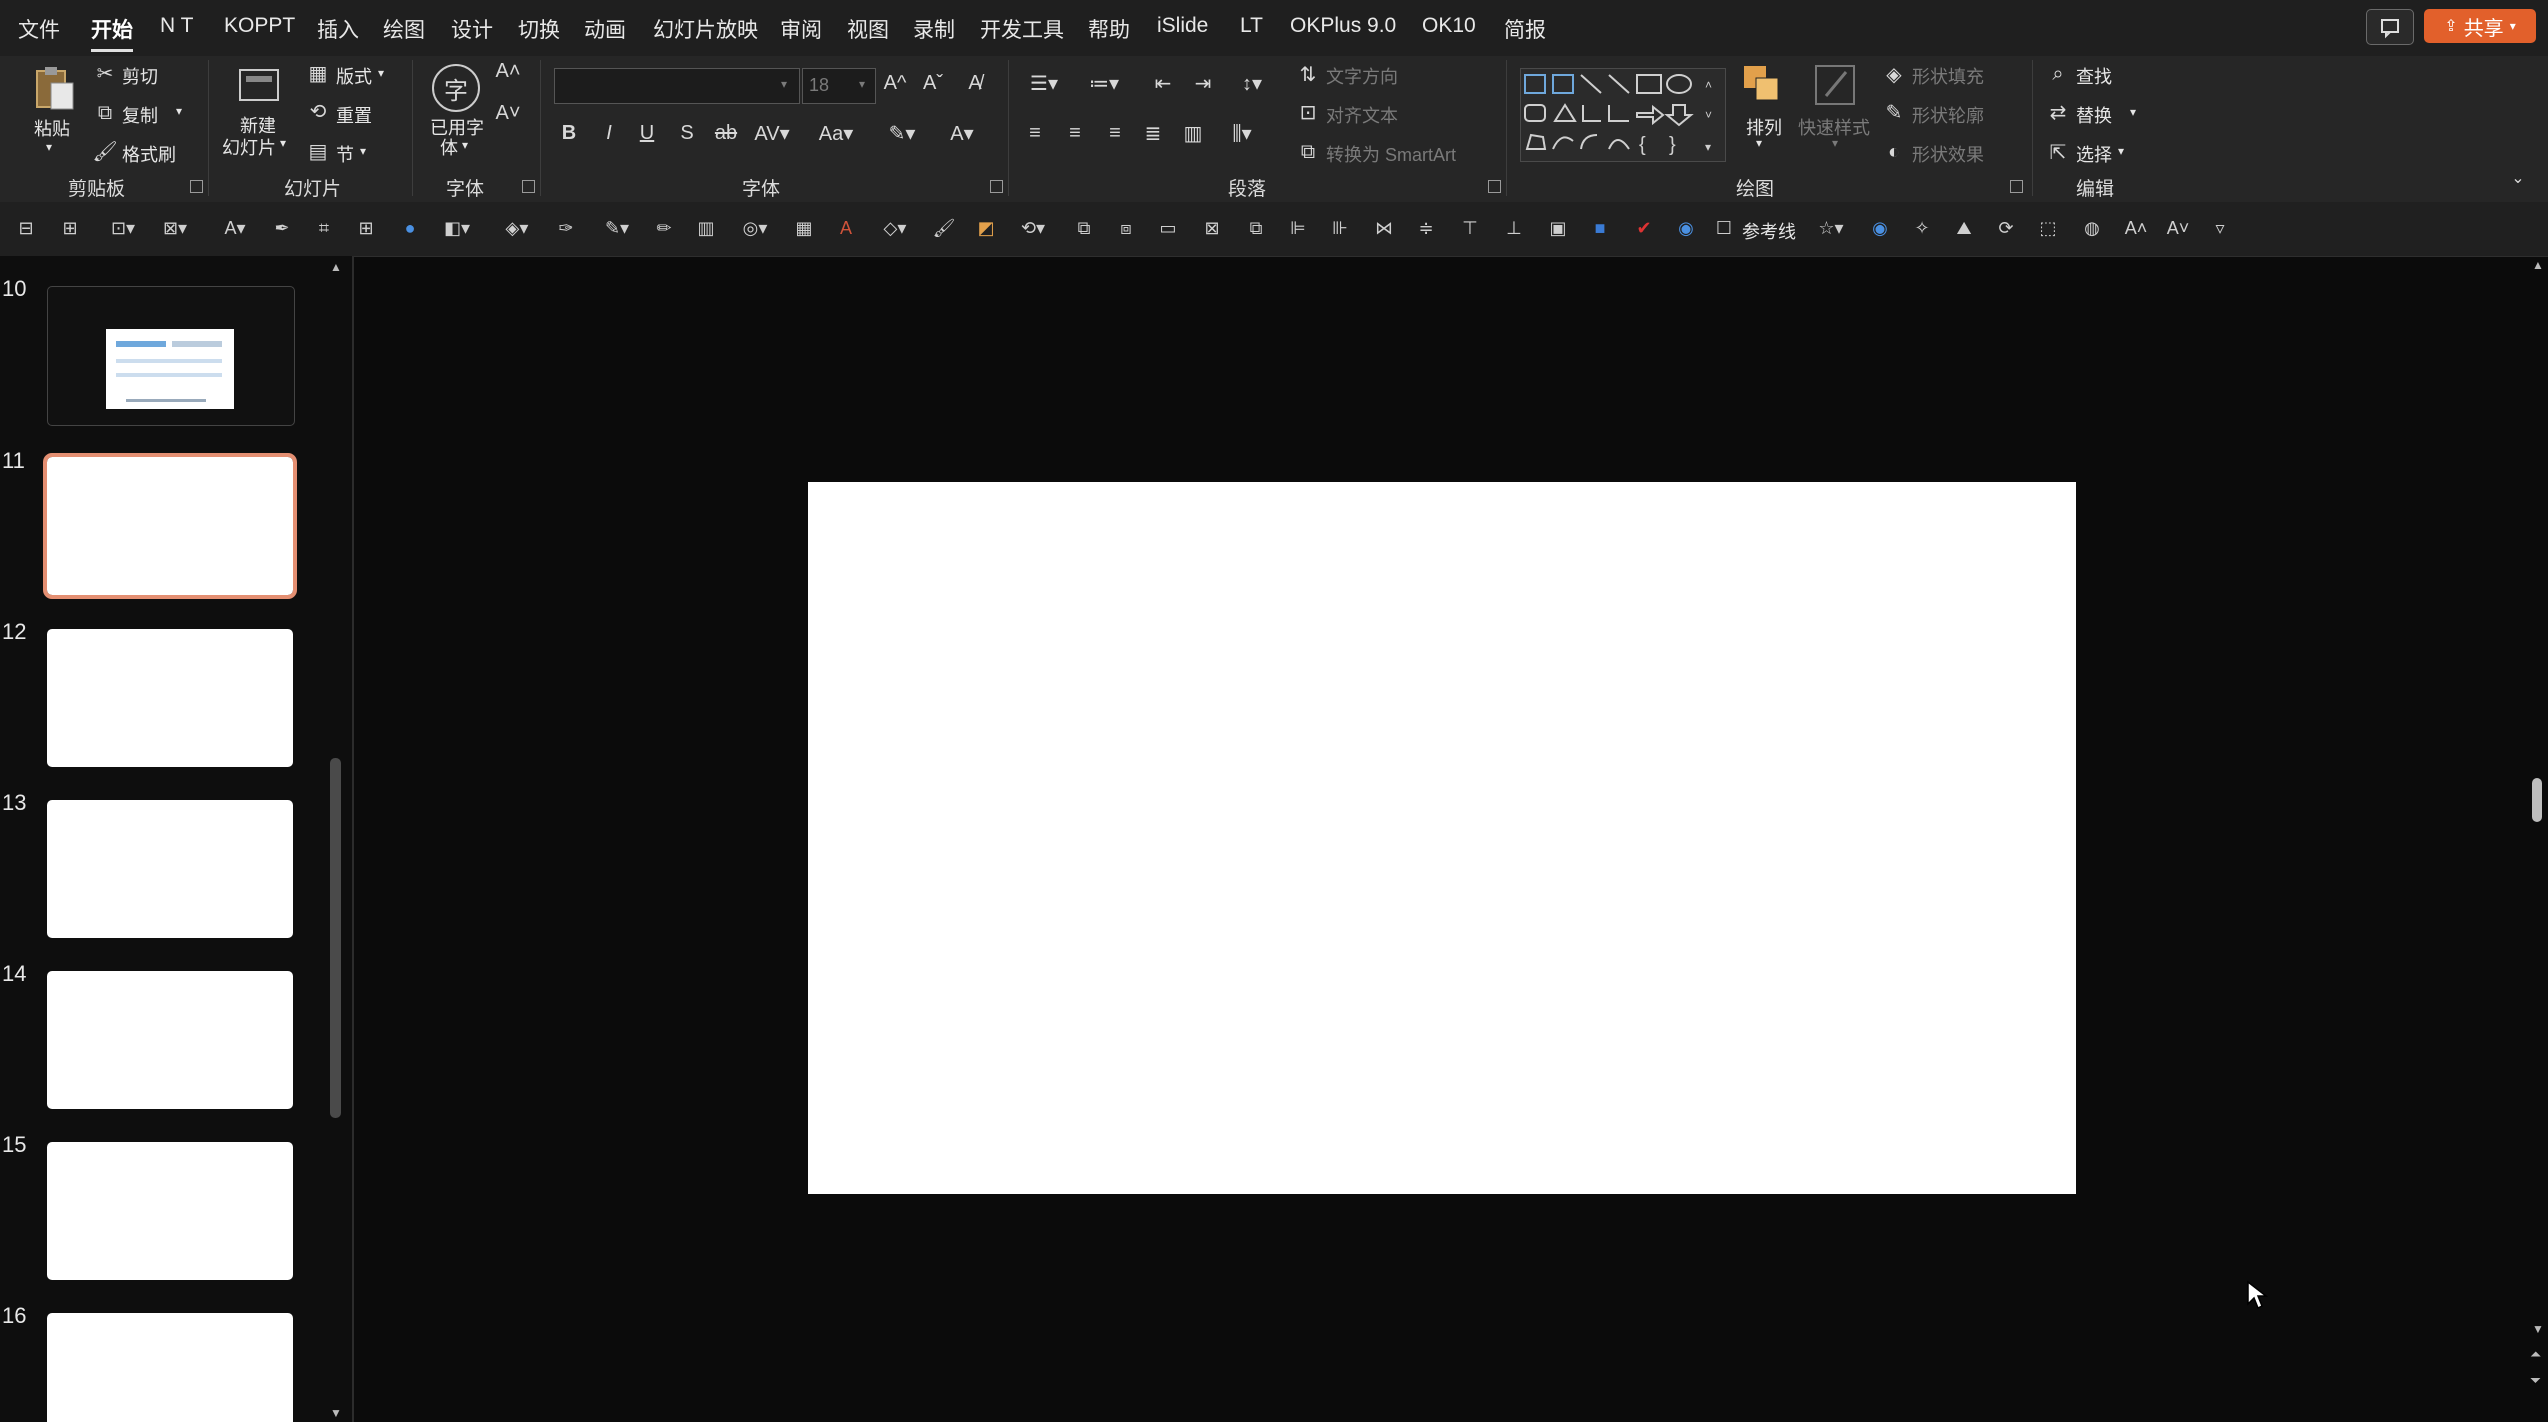  What do you see at coordinates (1126, 228) in the screenshot?
I see `send-back-icon: ⧈` at bounding box center [1126, 228].